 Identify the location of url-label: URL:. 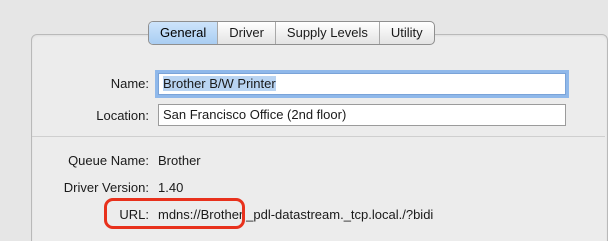
(134, 214).